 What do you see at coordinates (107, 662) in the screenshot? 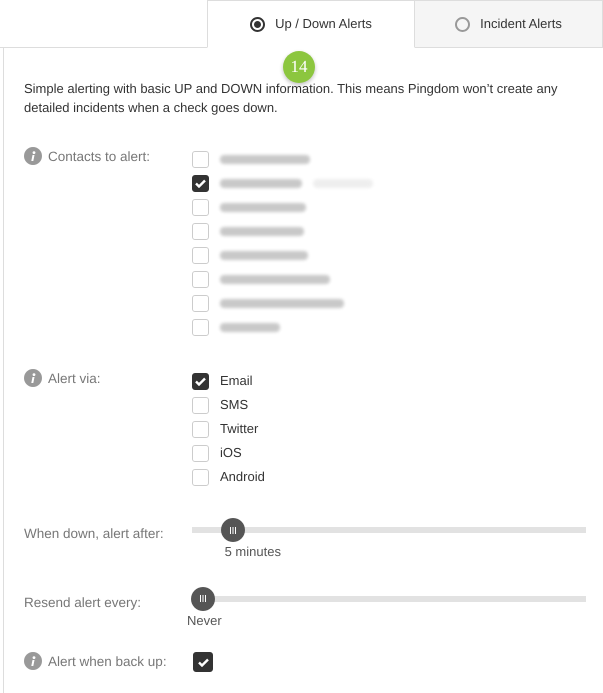
I see `field-label: Alert when back up:` at bounding box center [107, 662].